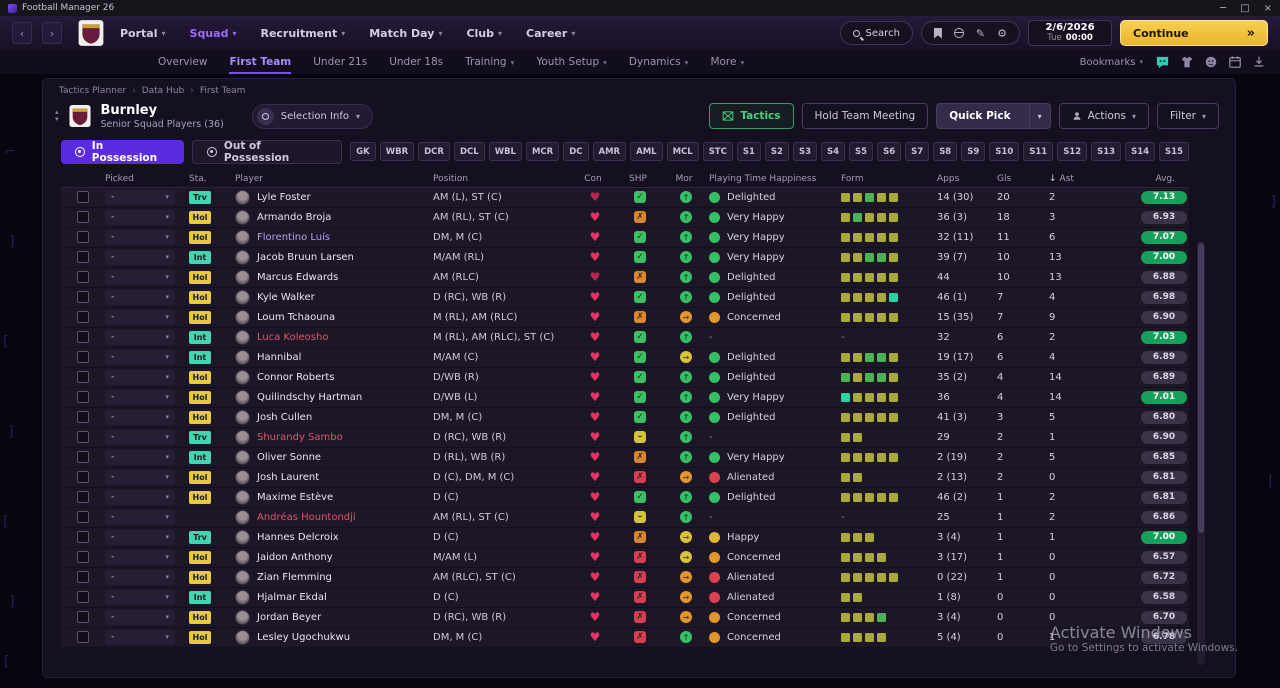 The image size is (1280, 688). I want to click on player-name: Lesley Ugochukwu, so click(303, 637).